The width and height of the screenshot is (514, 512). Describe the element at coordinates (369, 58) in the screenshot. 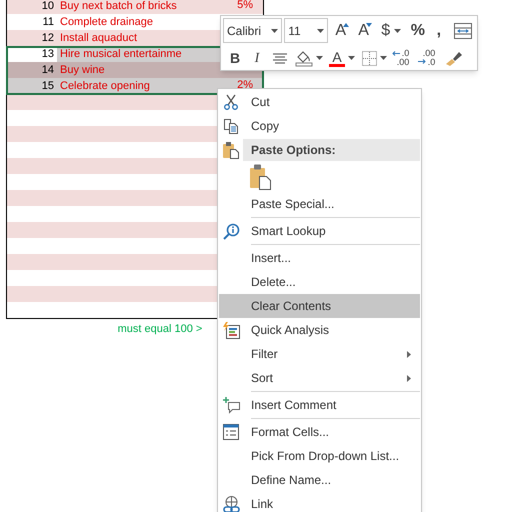

I see `borders-icon` at that location.